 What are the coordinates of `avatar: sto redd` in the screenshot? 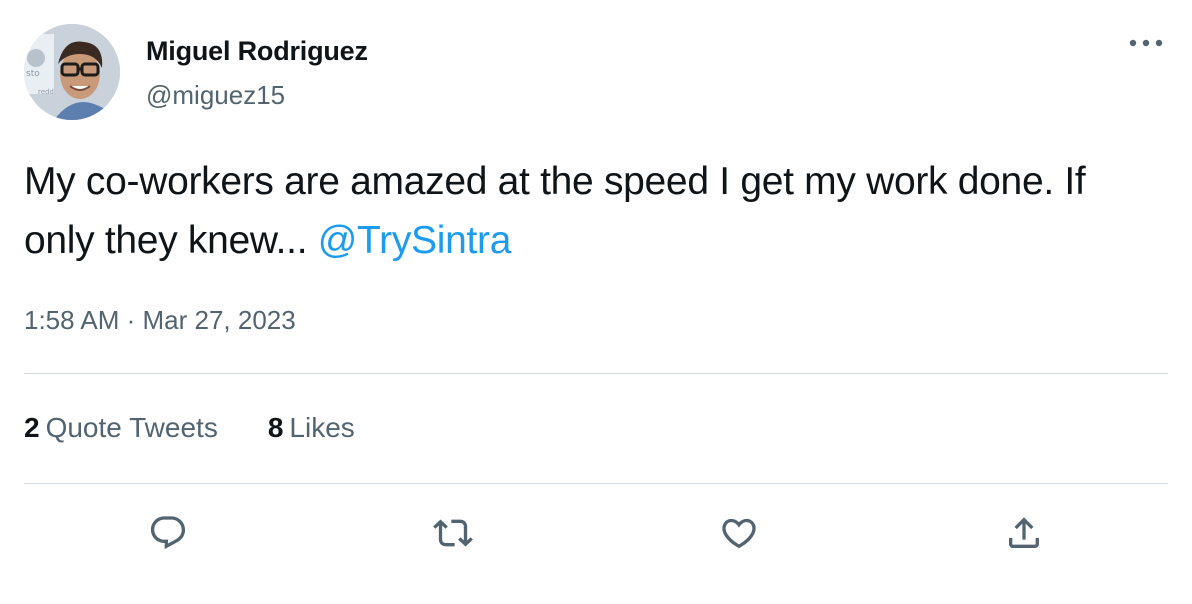 It's located at (72, 72).